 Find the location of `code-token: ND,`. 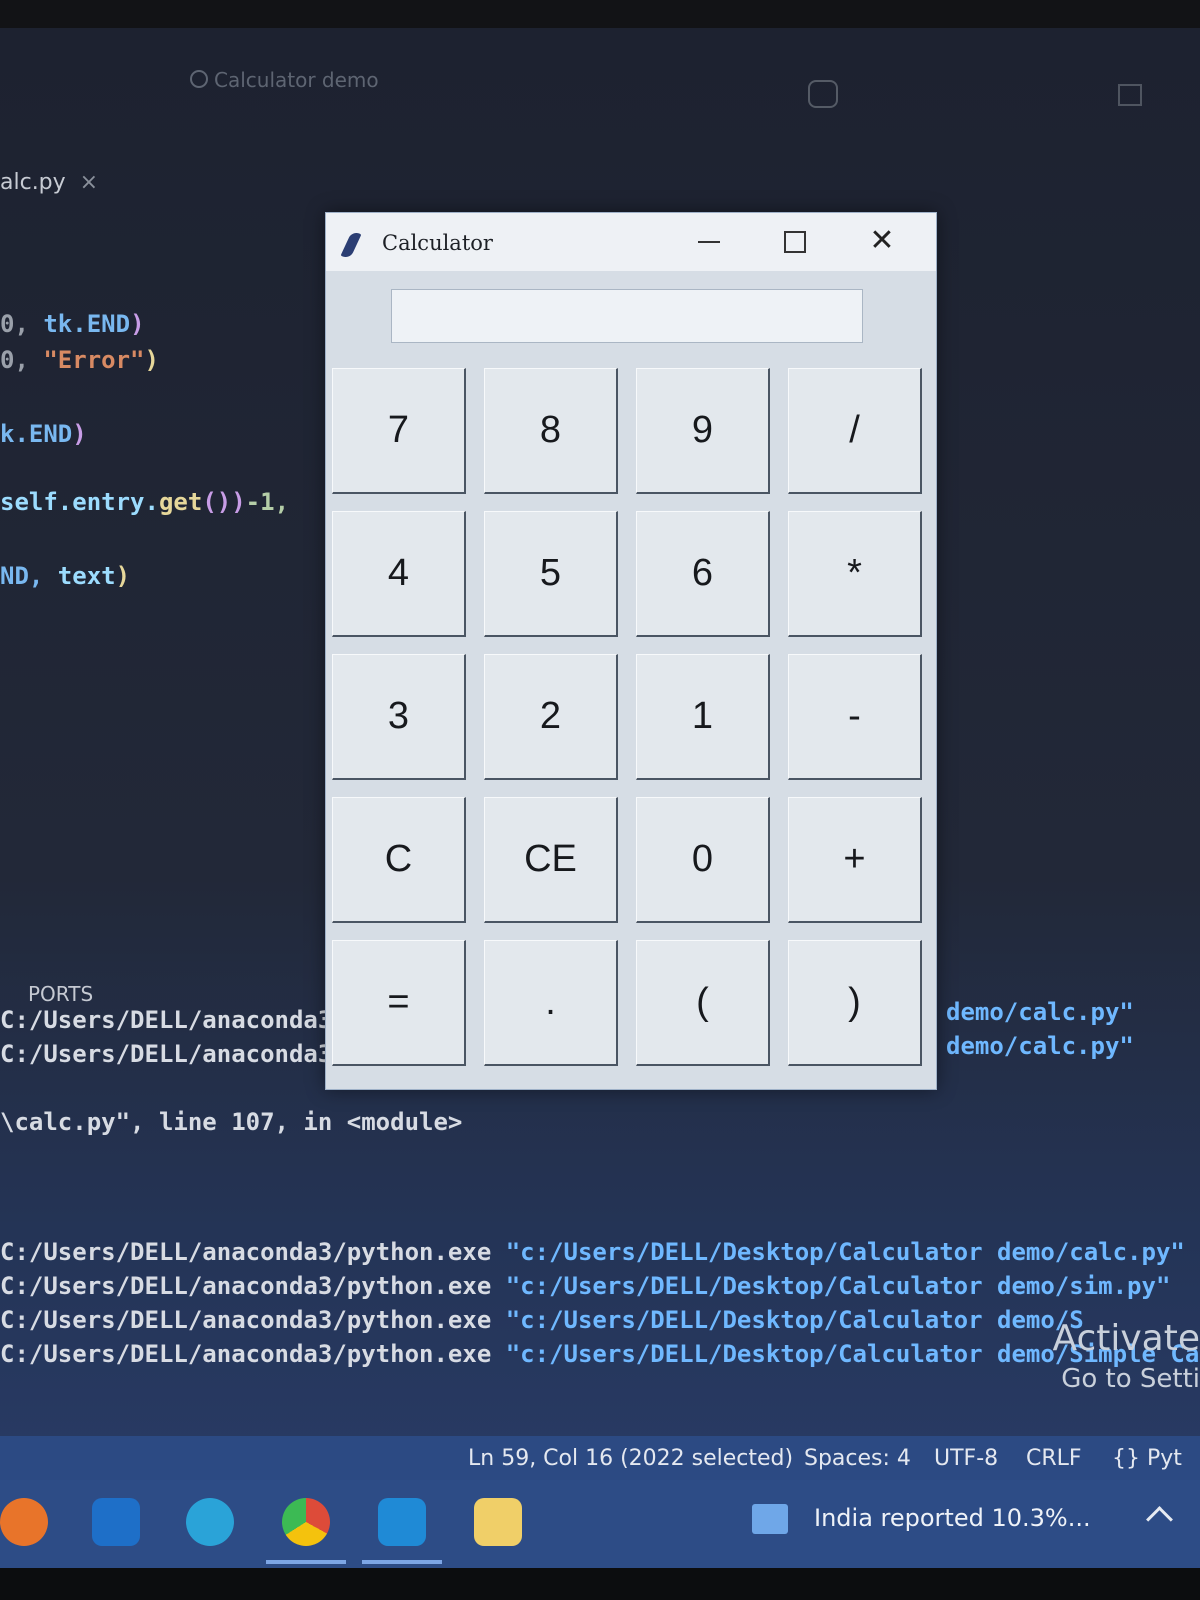

code-token: ND, is located at coordinates (29, 576).